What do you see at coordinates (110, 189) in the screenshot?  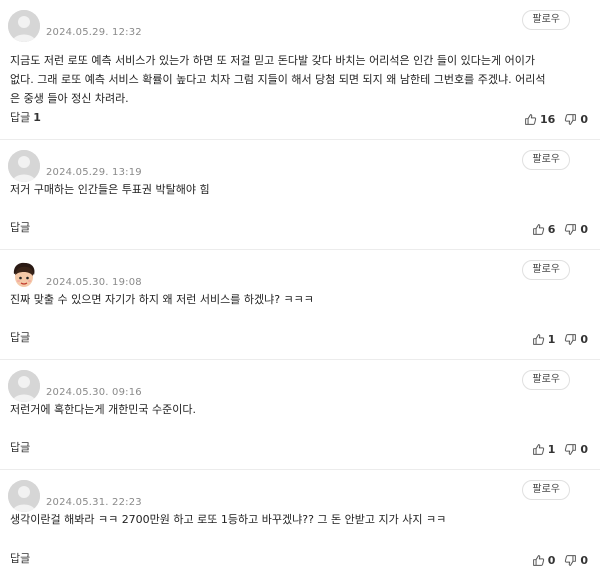 I see `comment-text: 저거 구매하는 인간들은 투표권 박탈해야 힘` at bounding box center [110, 189].